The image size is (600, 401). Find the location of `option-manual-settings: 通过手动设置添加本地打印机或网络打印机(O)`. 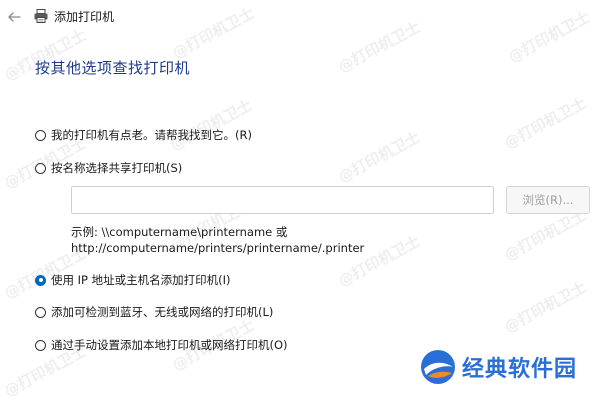

option-manual-settings: 通过手动设置添加本地打印机或网络打印机(O) is located at coordinates (161, 345).